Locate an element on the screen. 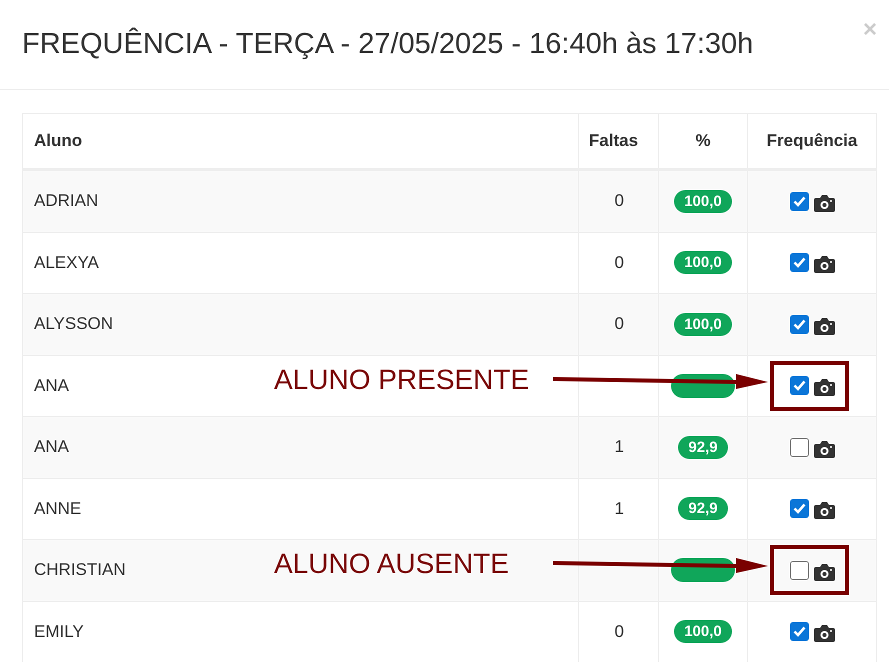  student-name: EMILY is located at coordinates (59, 632).